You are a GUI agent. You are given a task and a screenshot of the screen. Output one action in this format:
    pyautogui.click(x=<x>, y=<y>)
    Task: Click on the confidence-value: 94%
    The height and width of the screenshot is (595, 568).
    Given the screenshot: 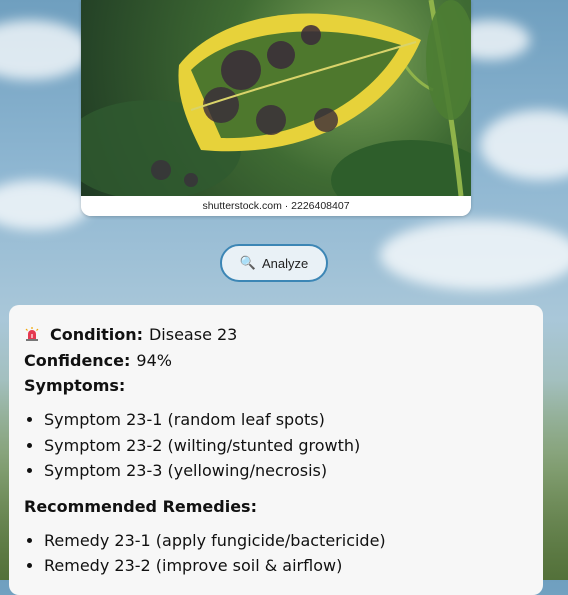 What is the action you would take?
    pyautogui.click(x=154, y=360)
    